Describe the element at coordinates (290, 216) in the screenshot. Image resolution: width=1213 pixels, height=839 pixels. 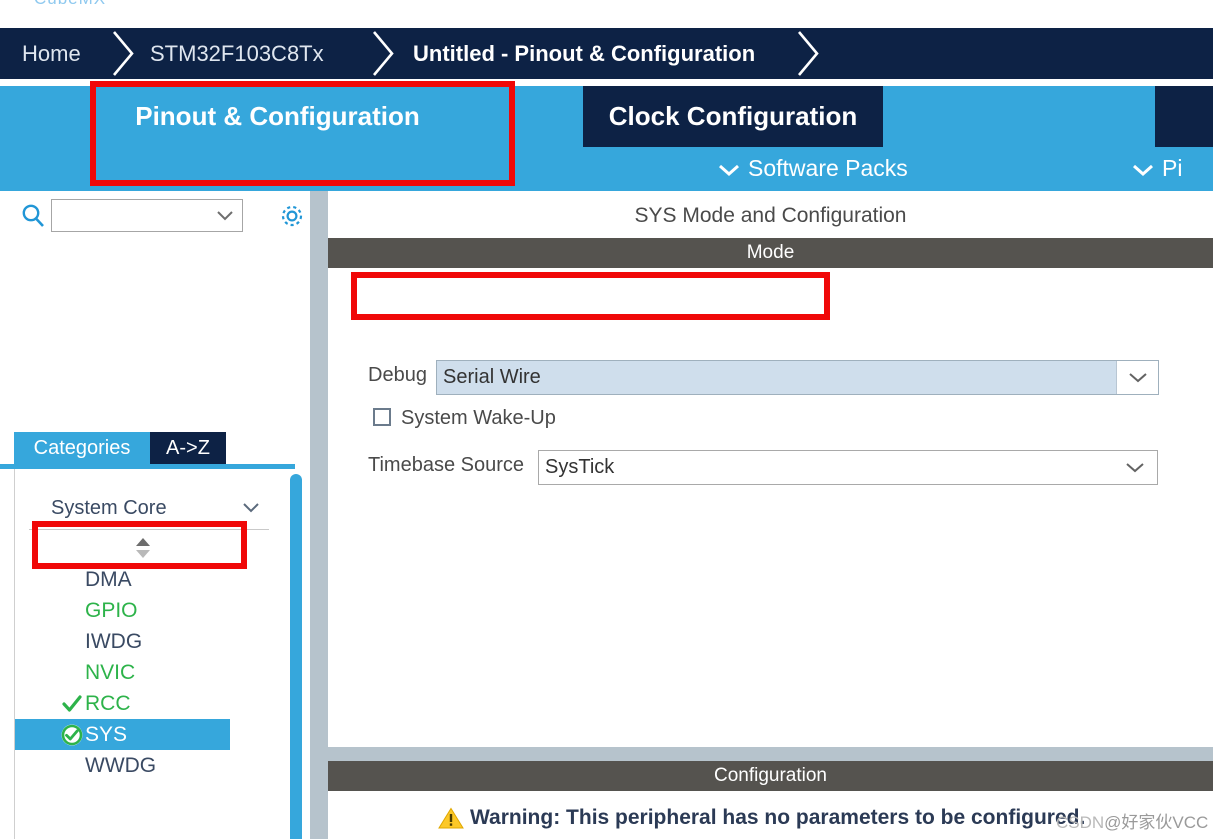
I see `gear-icon` at that location.